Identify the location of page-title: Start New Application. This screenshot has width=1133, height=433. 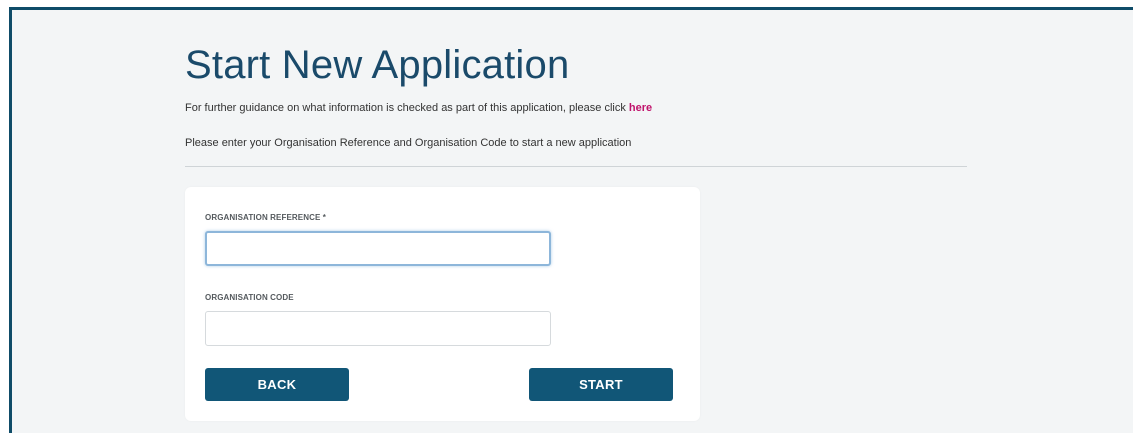
(377, 65).